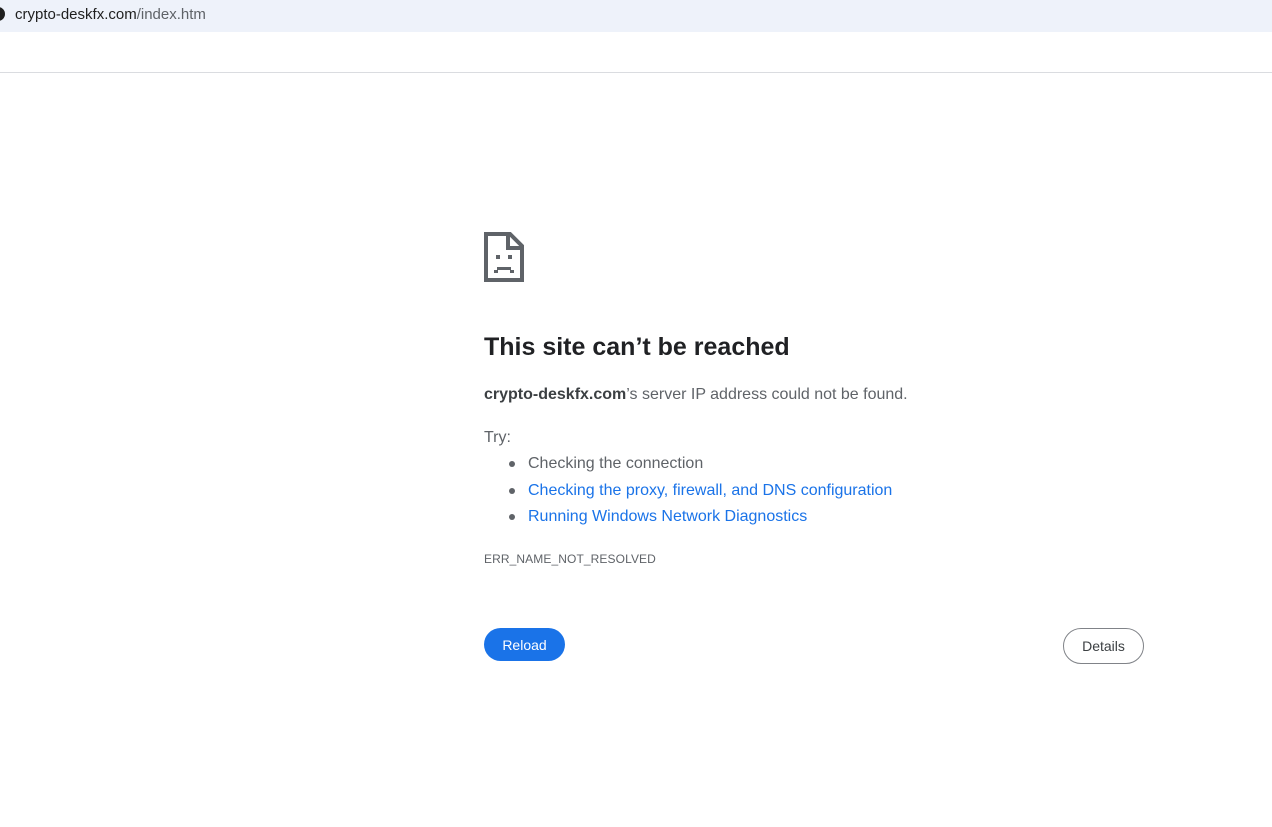 This screenshot has width=1272, height=827. I want to click on suggestion-item: Running Windows Network Diagnostics, so click(794, 519).